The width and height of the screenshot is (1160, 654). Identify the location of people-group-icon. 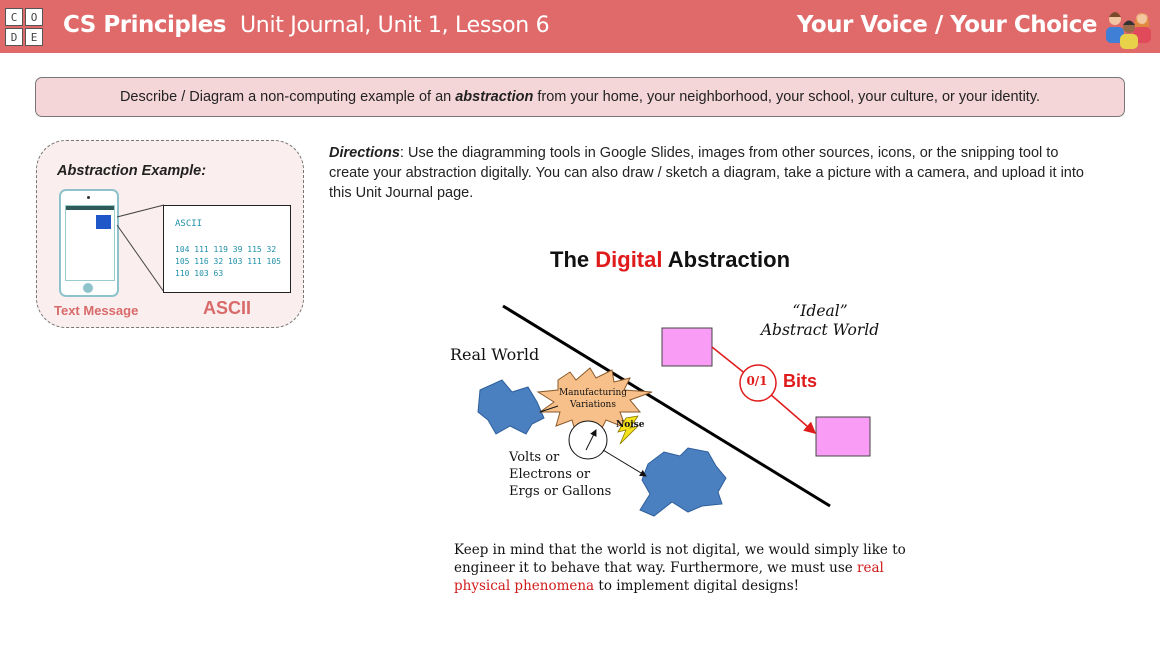
(1128, 30).